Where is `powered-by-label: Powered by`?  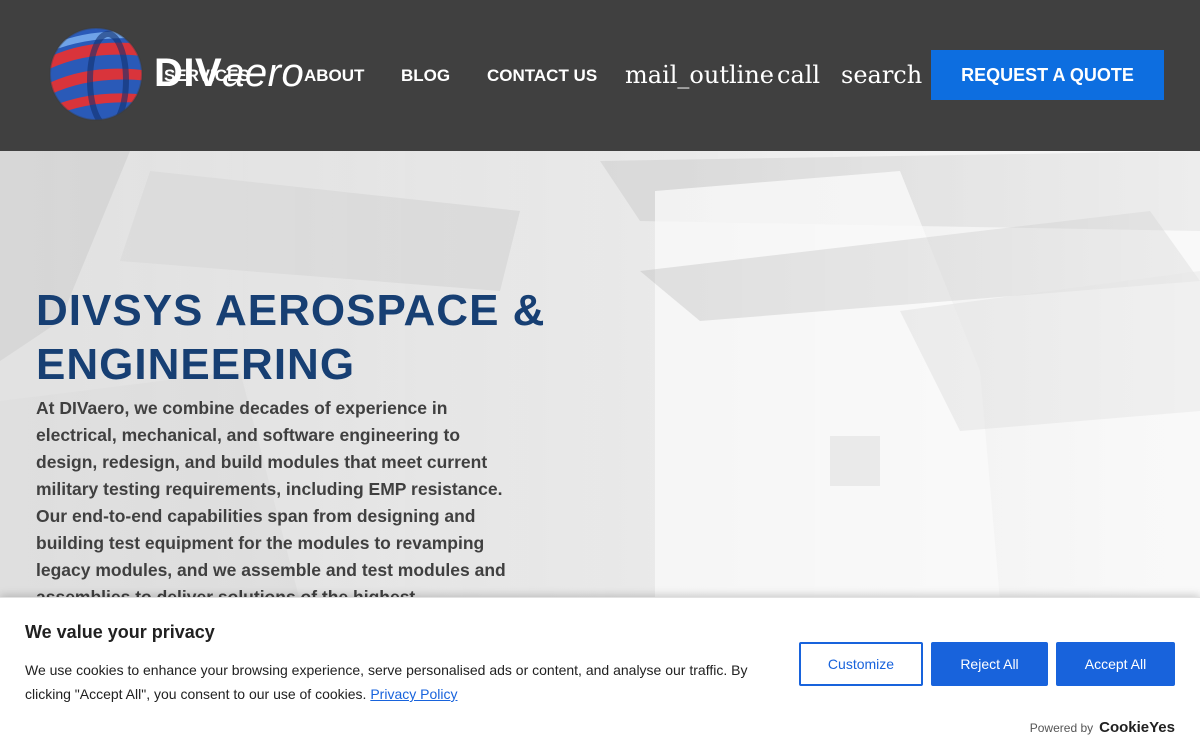
powered-by-label: Powered by is located at coordinates (1061, 727).